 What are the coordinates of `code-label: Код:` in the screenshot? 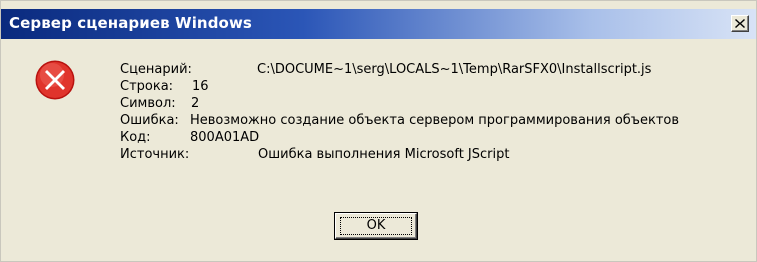 It's located at (135, 137).